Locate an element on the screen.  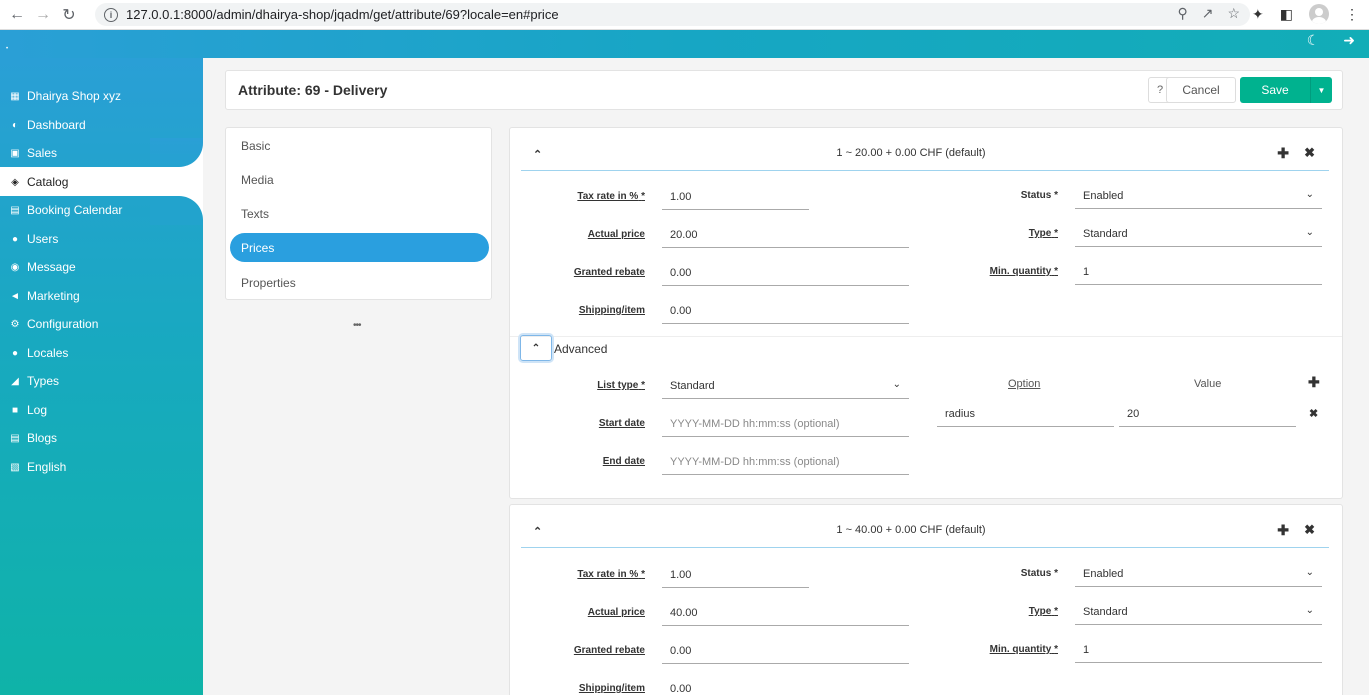
start-date-input: YYYY-MM-DD hh:mm:ss (optional) is located at coordinates (785, 424).